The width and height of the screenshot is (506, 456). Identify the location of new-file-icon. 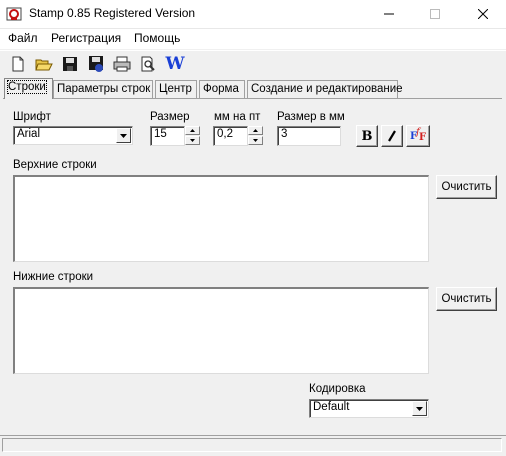
(18, 64).